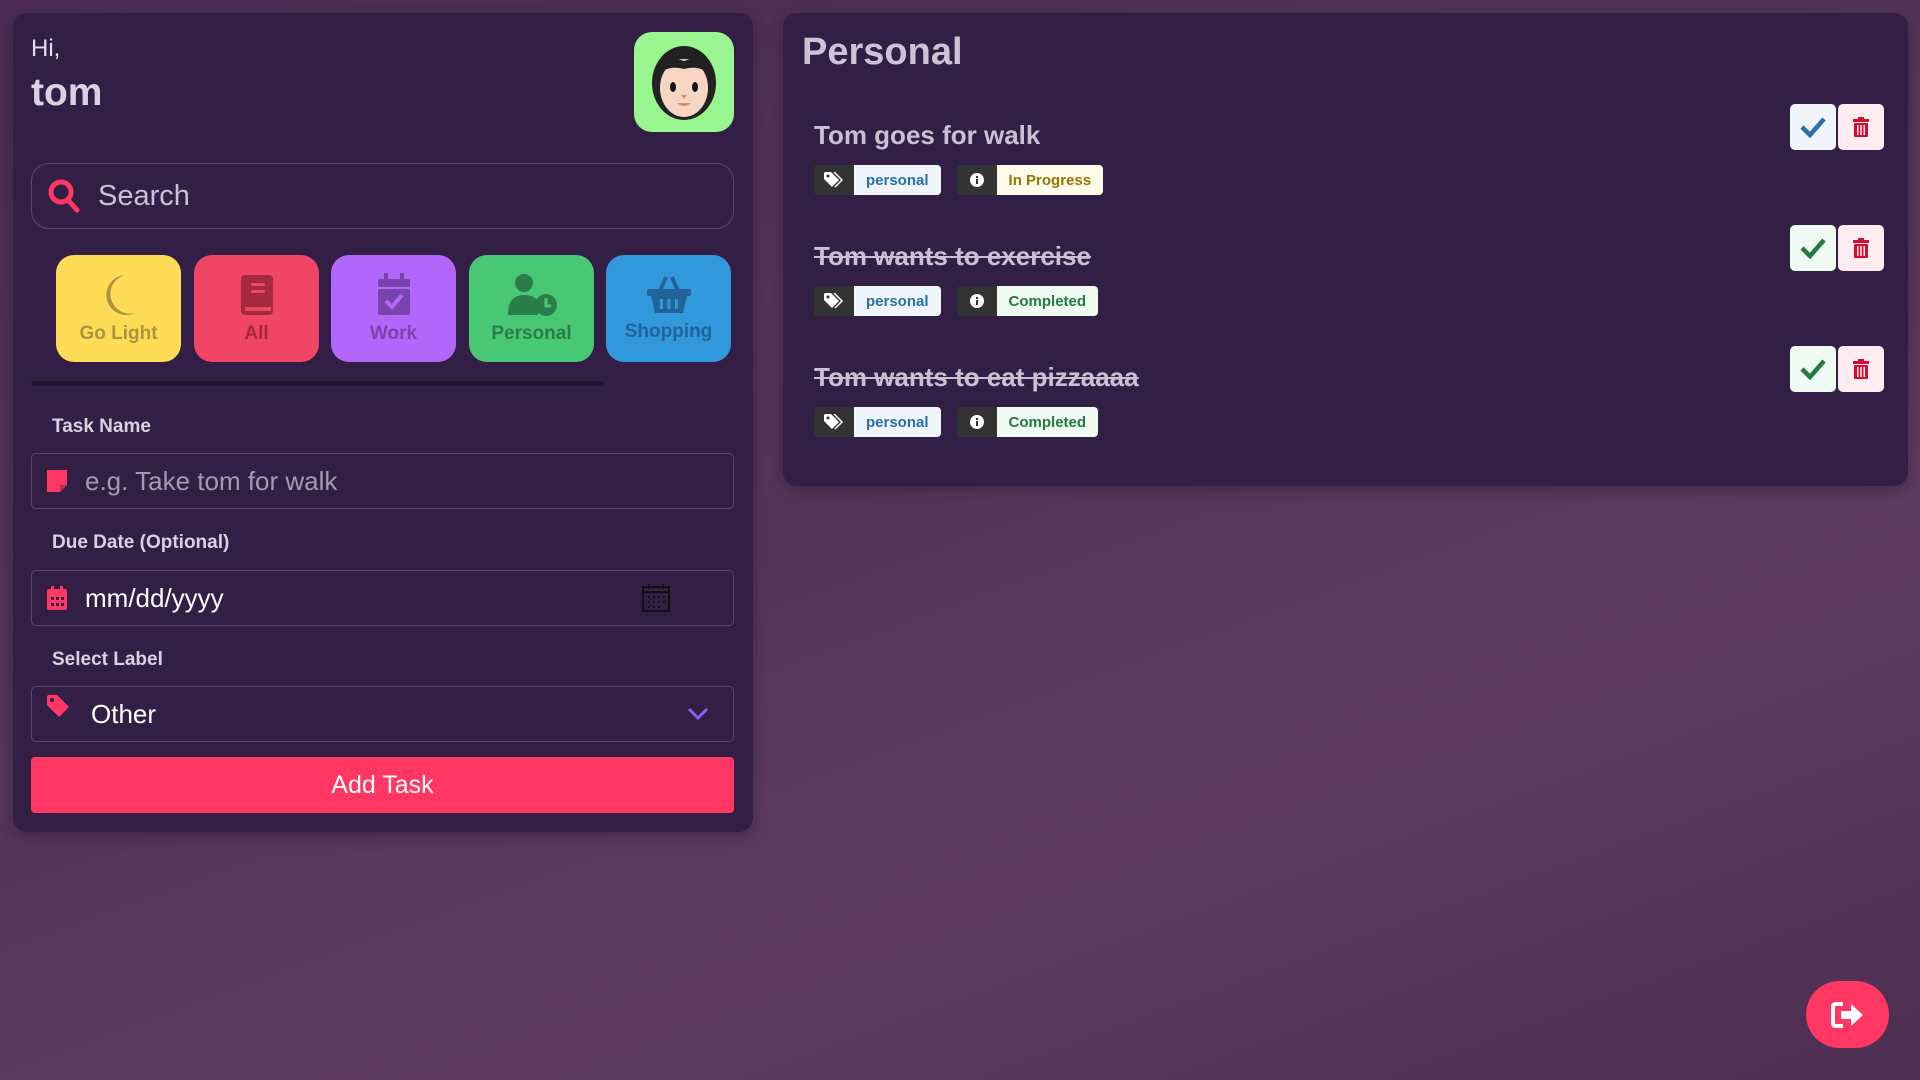 The width and height of the screenshot is (1920, 1080). I want to click on book-icon, so click(256, 294).